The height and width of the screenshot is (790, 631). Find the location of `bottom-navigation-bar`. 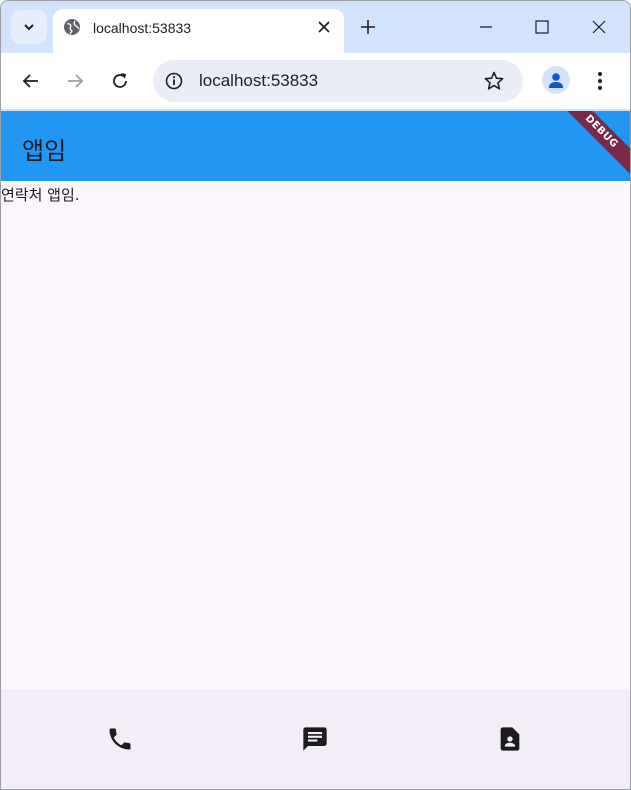

bottom-navigation-bar is located at coordinates (315, 739).